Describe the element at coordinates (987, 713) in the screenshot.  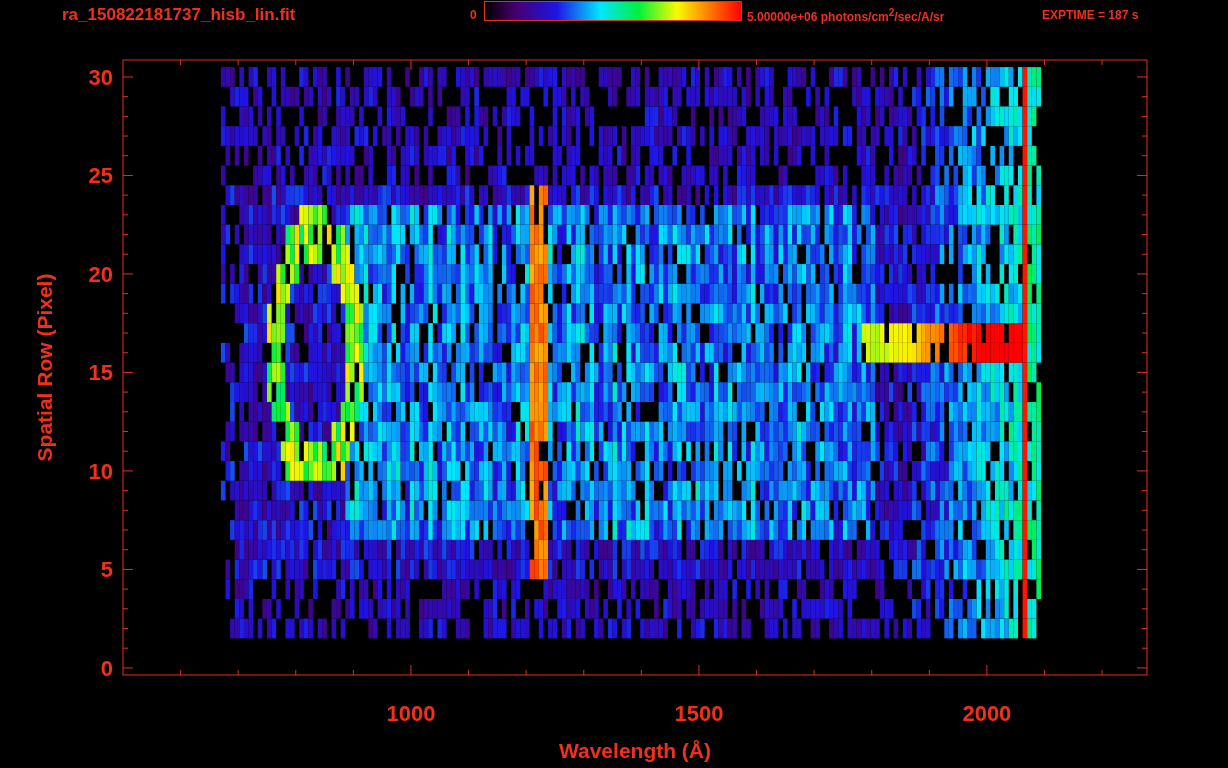
I see `x-tick-label: 2000` at that location.